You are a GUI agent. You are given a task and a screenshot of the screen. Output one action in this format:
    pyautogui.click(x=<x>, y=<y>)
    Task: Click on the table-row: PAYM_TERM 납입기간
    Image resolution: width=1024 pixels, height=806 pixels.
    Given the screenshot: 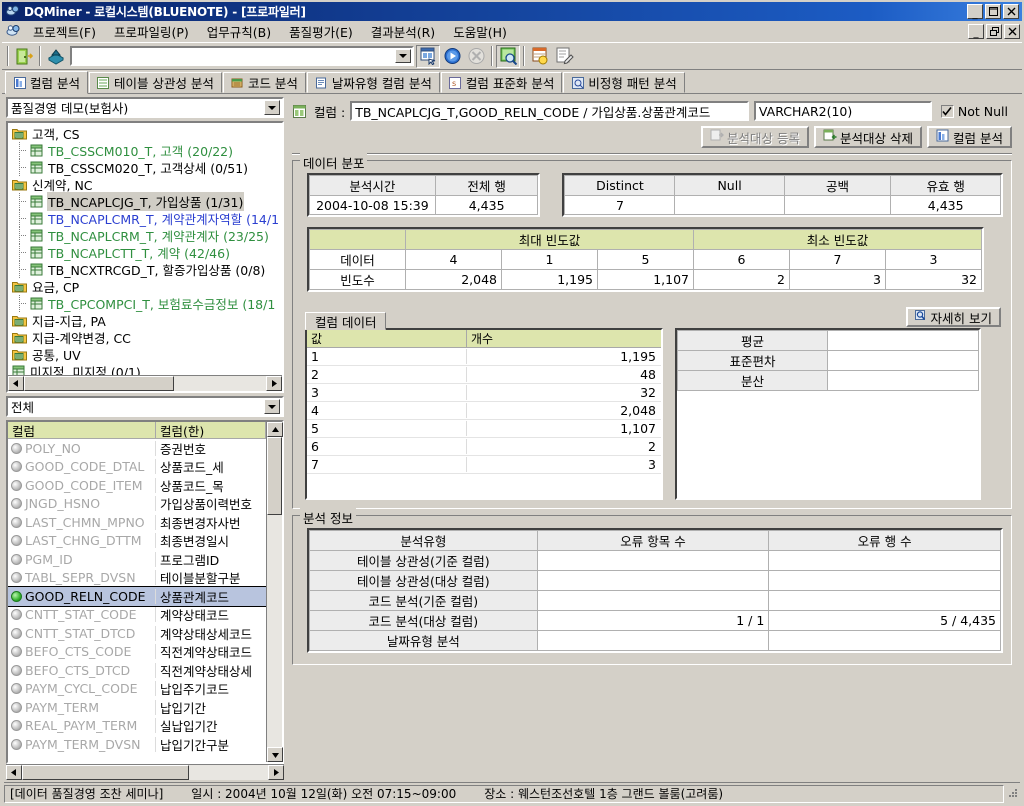 What is the action you would take?
    pyautogui.click(x=137, y=707)
    